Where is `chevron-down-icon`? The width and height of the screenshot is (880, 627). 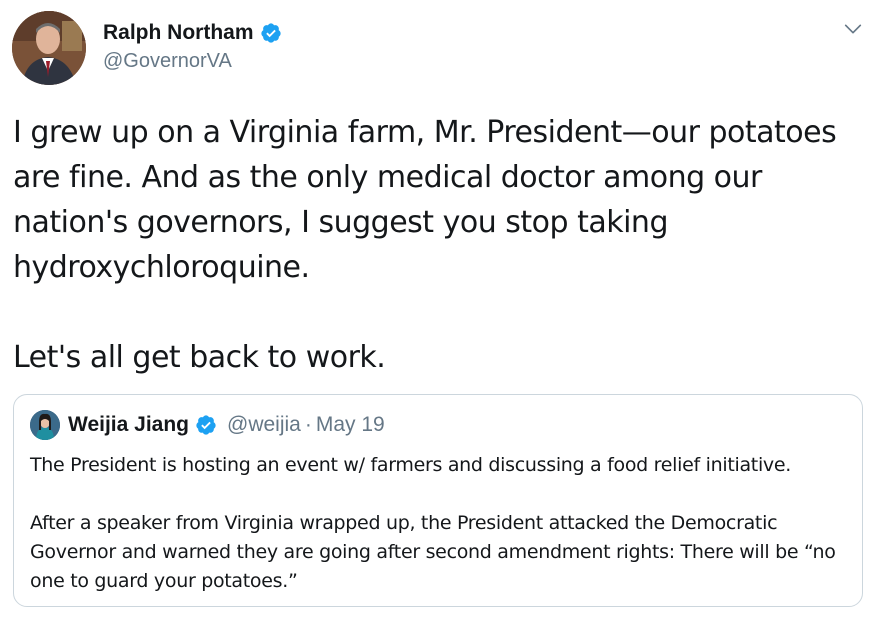 chevron-down-icon is located at coordinates (853, 29).